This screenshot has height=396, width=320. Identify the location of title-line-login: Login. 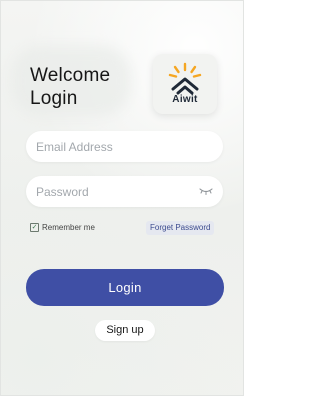
(54, 98).